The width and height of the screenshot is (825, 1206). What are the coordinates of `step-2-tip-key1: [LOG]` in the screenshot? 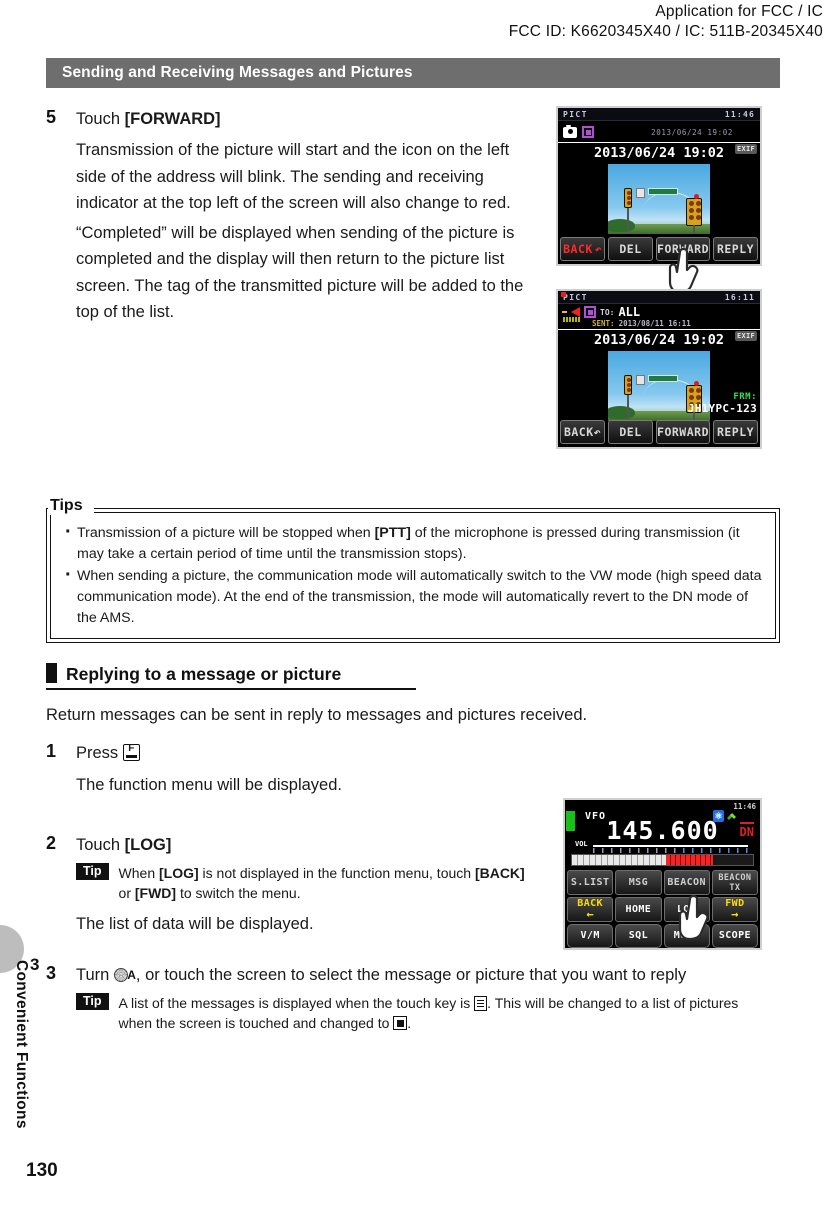 It's located at (179, 873).